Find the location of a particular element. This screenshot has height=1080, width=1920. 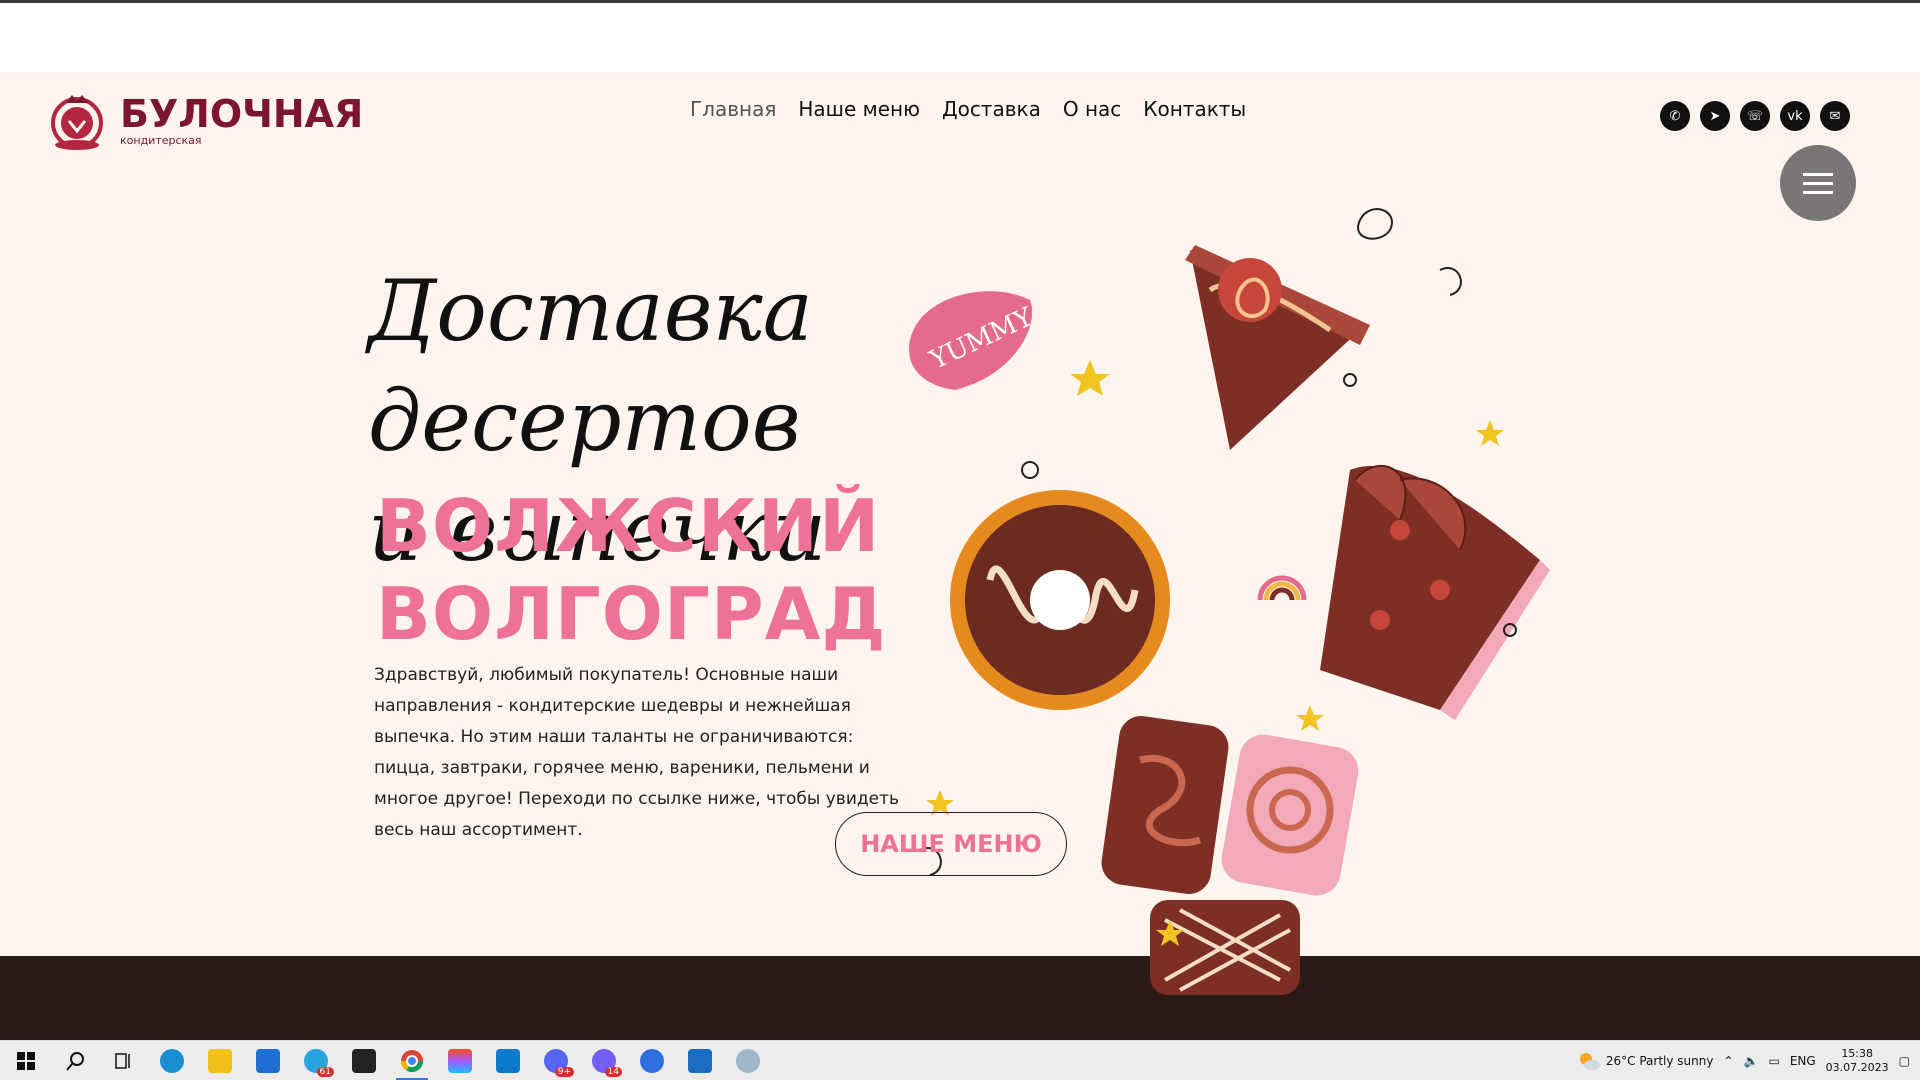

nav-item-about: О нас is located at coordinates (1092, 109).